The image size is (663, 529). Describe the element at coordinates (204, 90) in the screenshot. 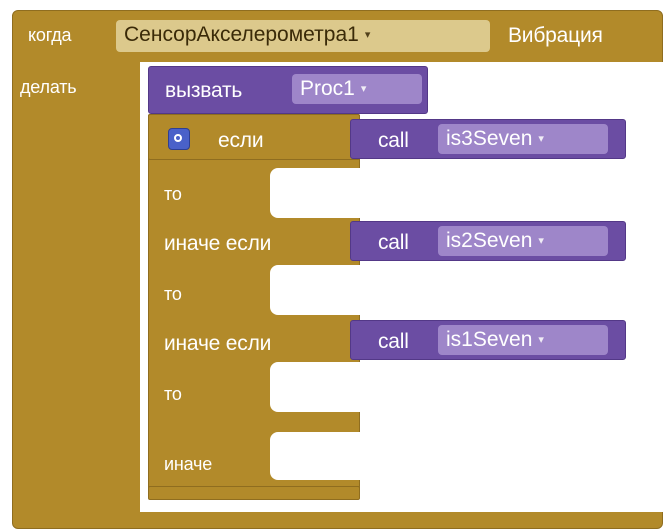

I see `call-procedure-label: вызвать` at that location.